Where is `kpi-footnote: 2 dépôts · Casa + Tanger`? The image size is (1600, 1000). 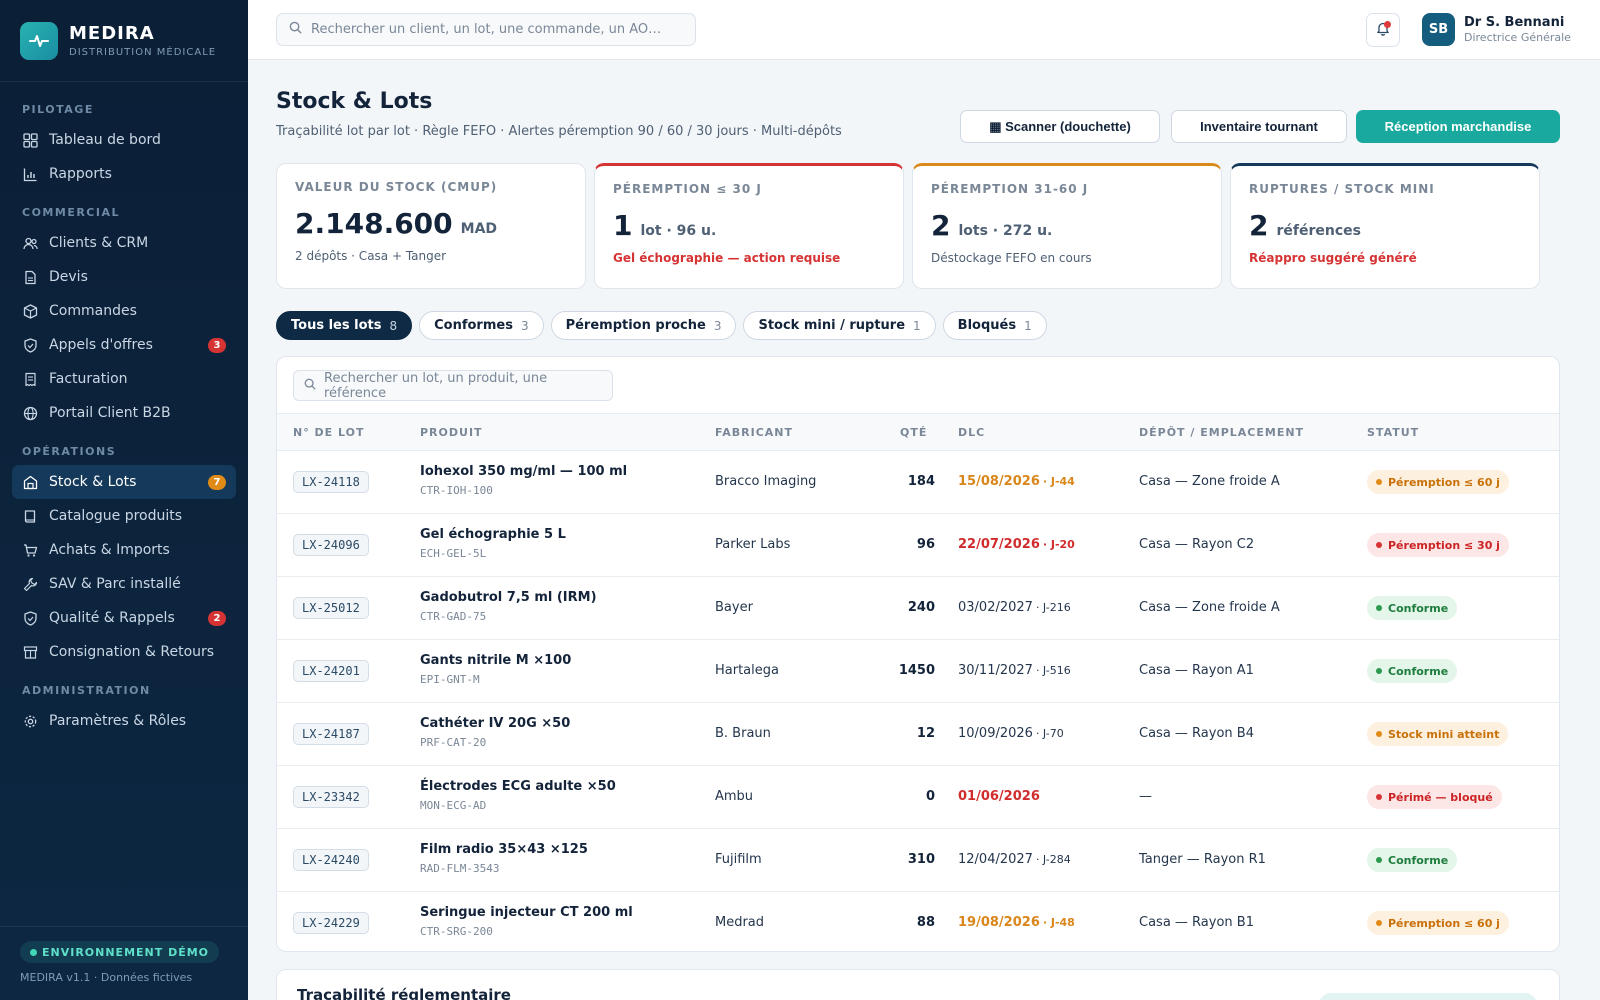
kpi-footnote: 2 dépôts · Casa + Tanger is located at coordinates (371, 256).